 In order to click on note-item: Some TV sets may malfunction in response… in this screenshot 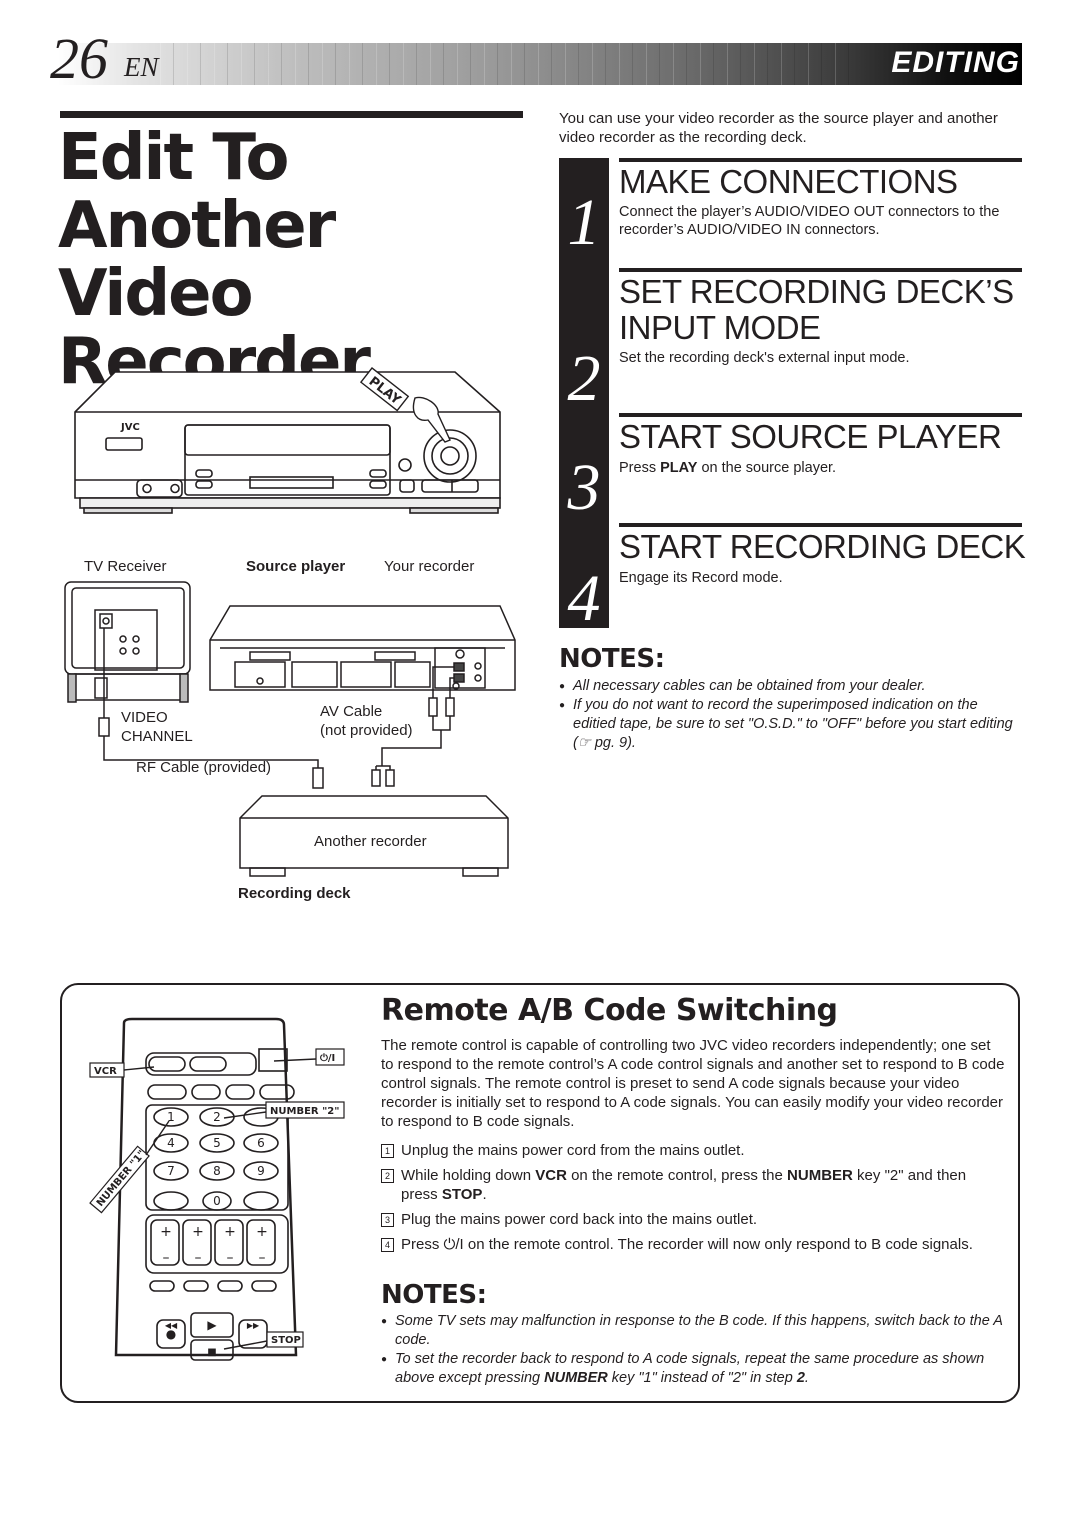, I will do `click(693, 1331)`.